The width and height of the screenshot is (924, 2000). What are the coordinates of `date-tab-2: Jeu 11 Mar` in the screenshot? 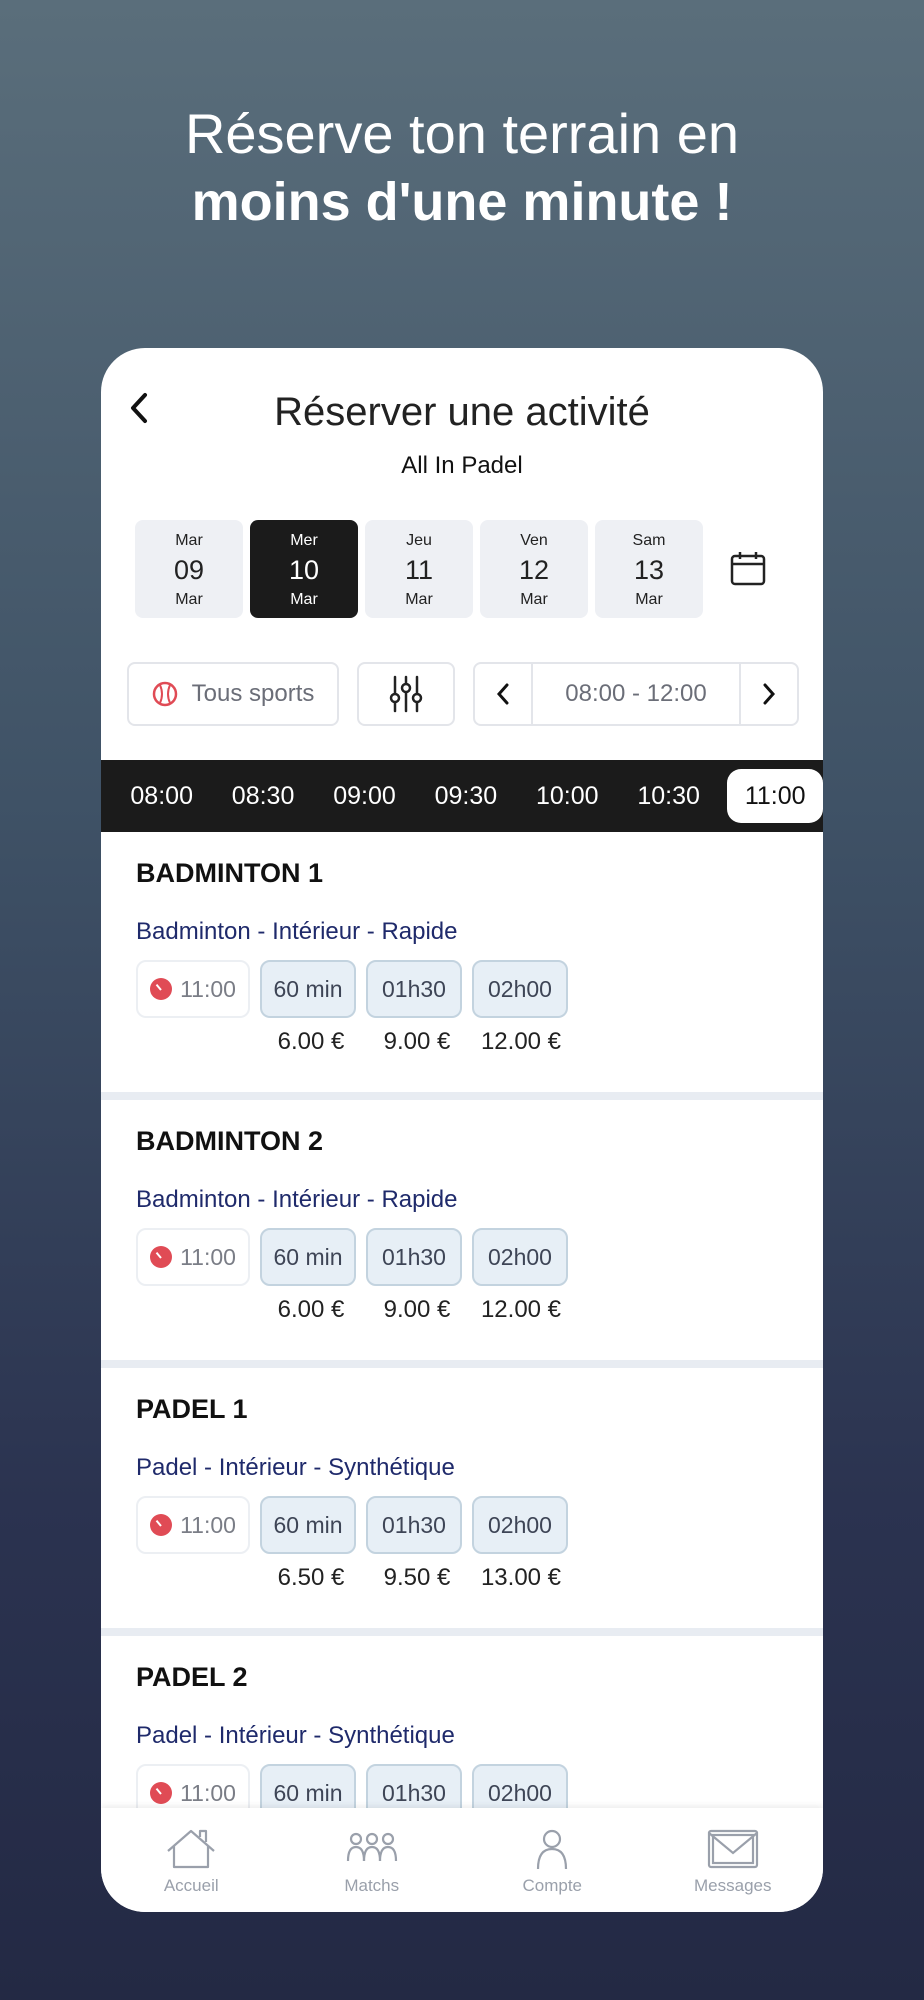 It's located at (419, 569).